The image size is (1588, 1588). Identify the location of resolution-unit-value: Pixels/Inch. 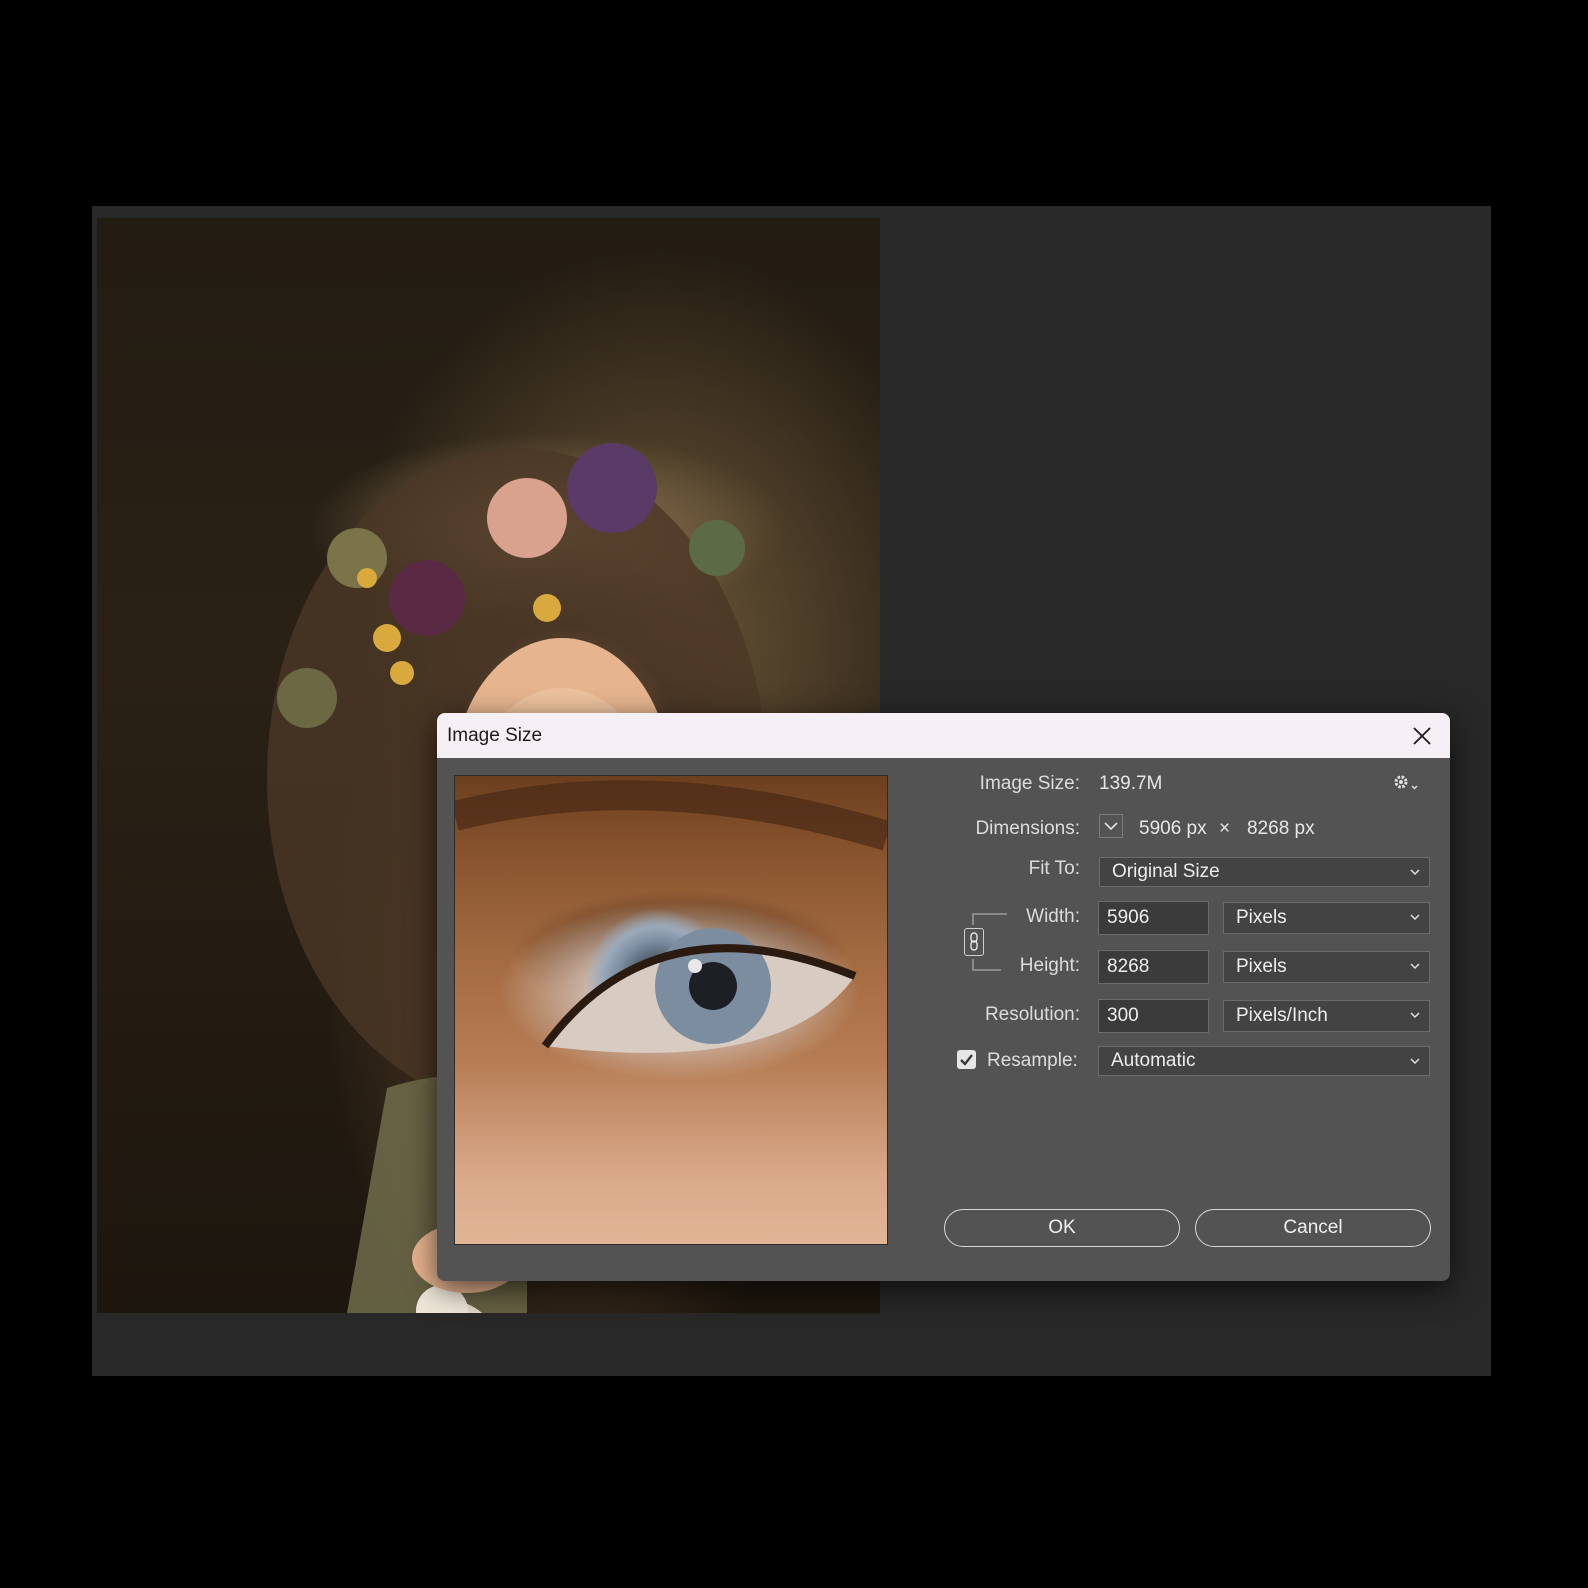
(1282, 1015).